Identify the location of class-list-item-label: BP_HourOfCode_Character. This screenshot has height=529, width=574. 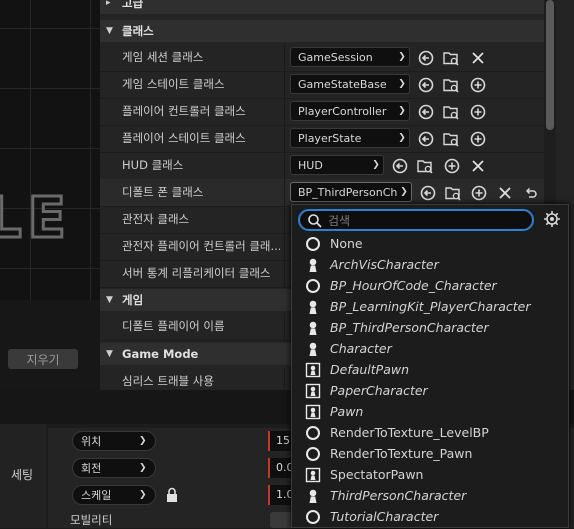
(413, 285).